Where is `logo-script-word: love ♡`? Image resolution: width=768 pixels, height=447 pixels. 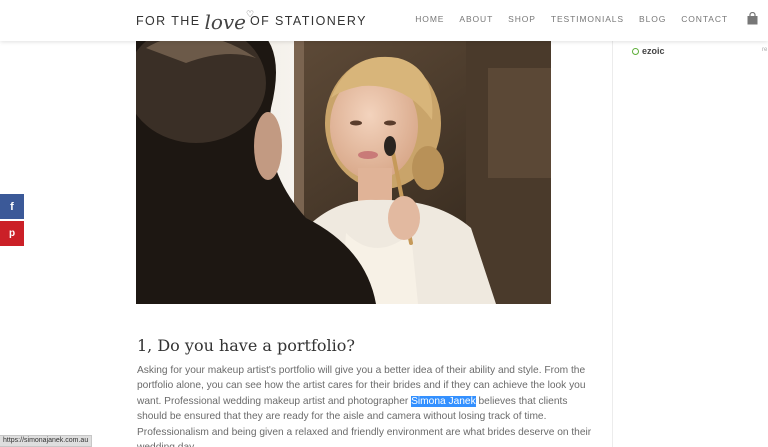 logo-script-word: love ♡ is located at coordinates (229, 22).